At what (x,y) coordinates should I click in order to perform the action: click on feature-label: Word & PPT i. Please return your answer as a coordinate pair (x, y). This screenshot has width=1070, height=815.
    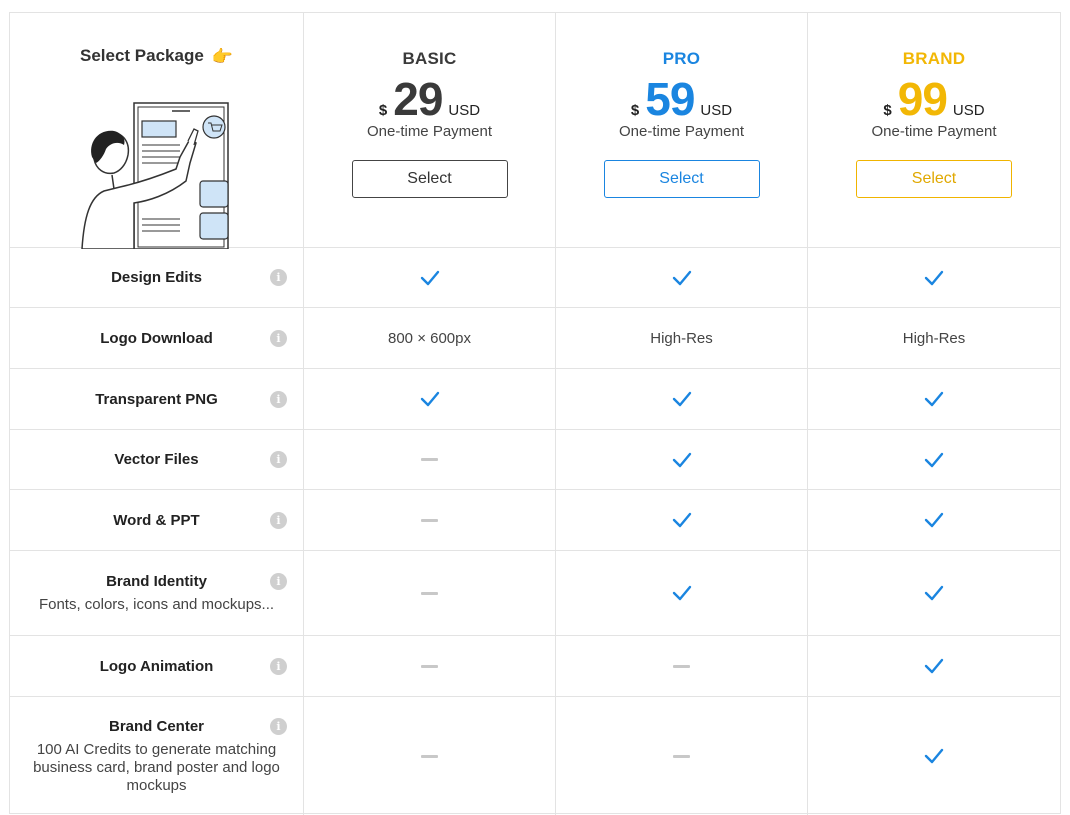
    Looking at the image, I should click on (157, 520).